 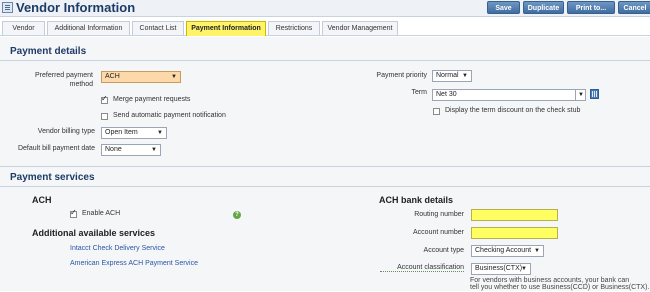 What do you see at coordinates (104, 116) in the screenshot?
I see `send-notification-checkbox` at bounding box center [104, 116].